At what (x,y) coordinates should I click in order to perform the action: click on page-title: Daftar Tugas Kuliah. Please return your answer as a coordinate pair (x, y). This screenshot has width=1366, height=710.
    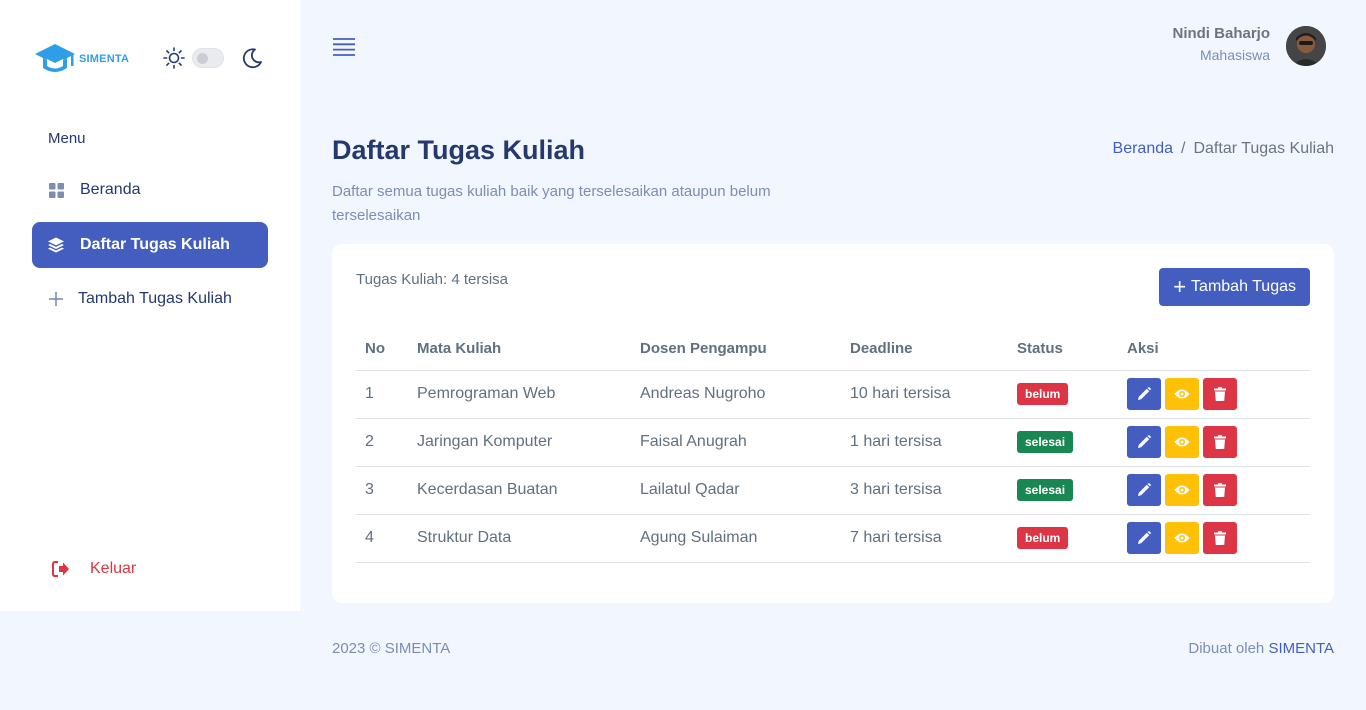
    Looking at the image, I should click on (459, 150).